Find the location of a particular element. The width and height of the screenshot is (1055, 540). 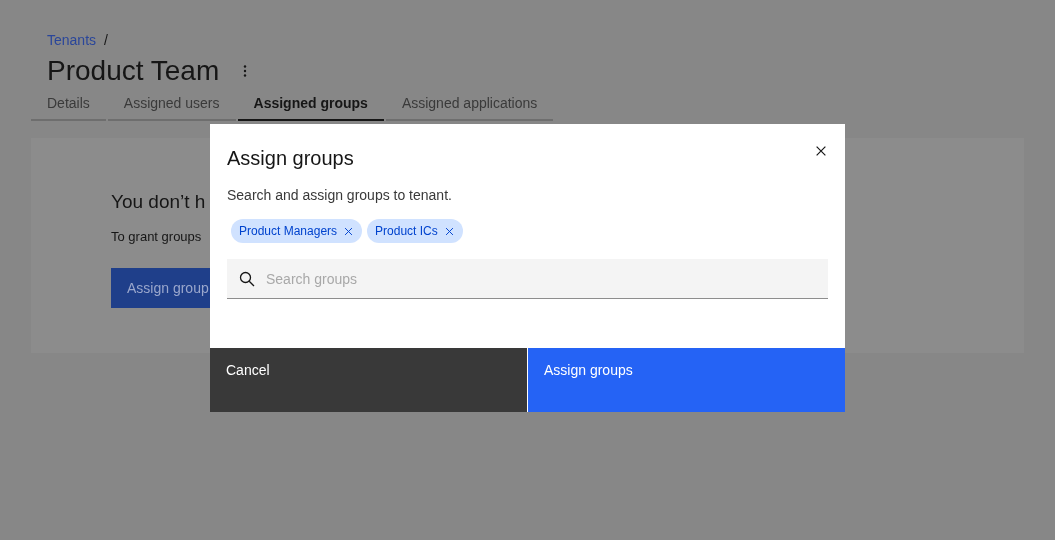

modal-title: Assign groups is located at coordinates (290, 158).